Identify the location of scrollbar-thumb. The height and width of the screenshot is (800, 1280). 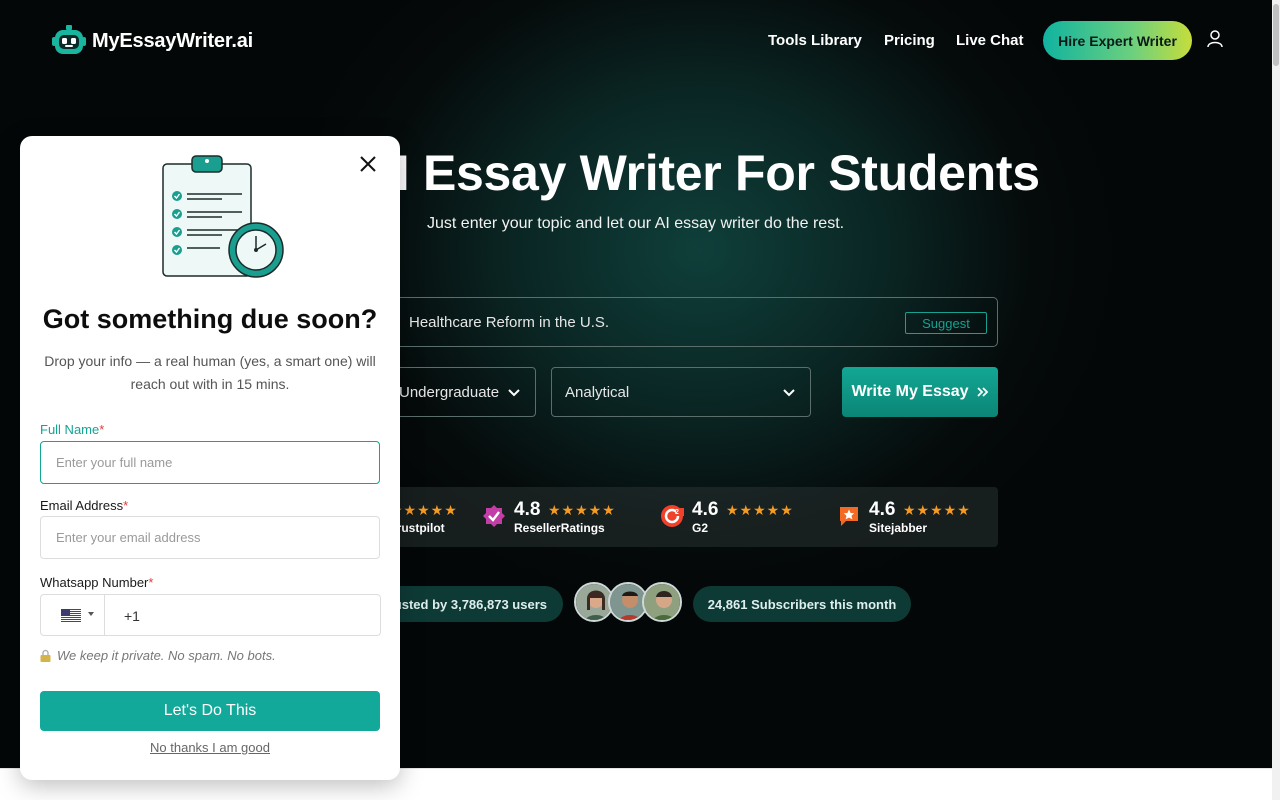
(1276, 35).